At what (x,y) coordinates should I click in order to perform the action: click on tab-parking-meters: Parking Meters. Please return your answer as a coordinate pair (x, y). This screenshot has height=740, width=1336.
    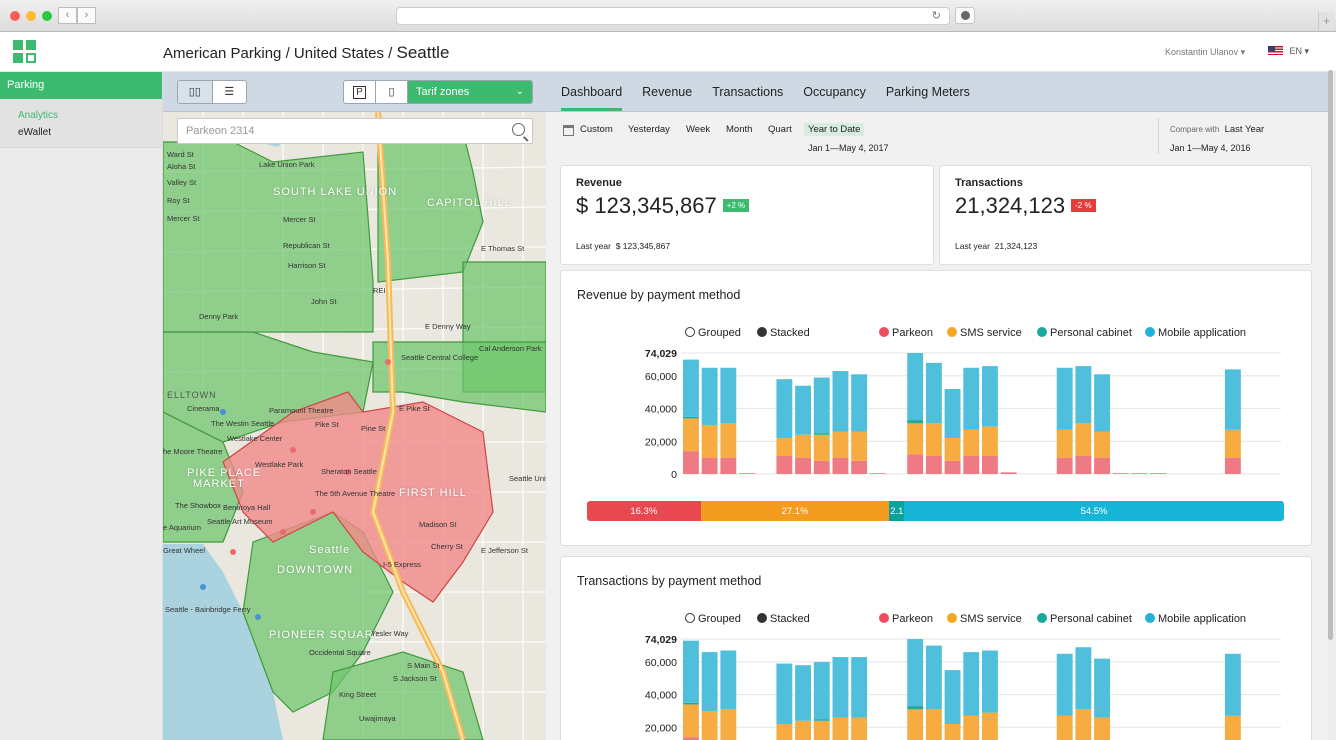
    Looking at the image, I should click on (928, 91).